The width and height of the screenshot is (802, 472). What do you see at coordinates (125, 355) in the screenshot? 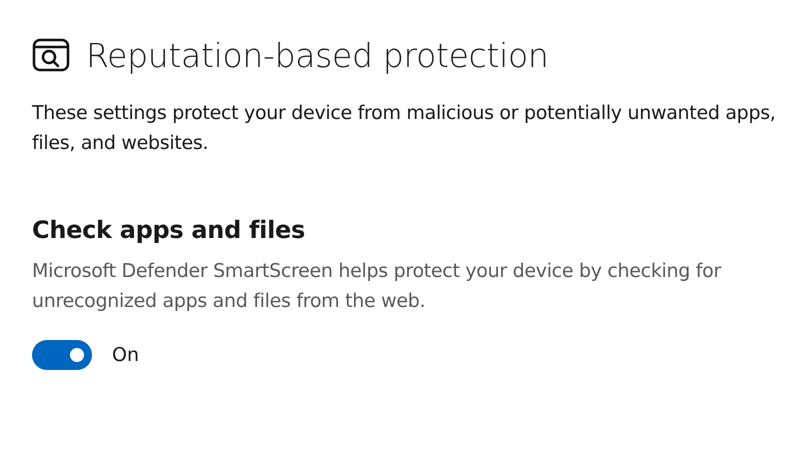
I see `toggle-label: On` at bounding box center [125, 355].